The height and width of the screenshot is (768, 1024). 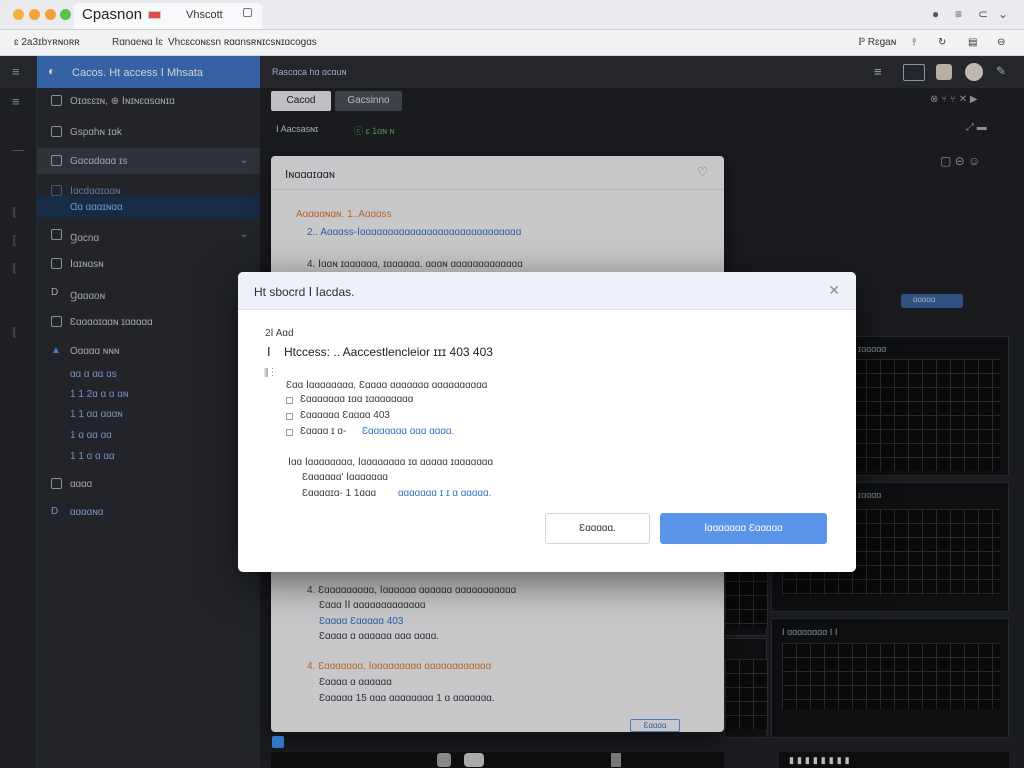 I want to click on item1-line-d-b: Ɛɑɑɑɑɑɑɑ ɑɑɑ ɑɑɑɑ., so click(x=408, y=431).